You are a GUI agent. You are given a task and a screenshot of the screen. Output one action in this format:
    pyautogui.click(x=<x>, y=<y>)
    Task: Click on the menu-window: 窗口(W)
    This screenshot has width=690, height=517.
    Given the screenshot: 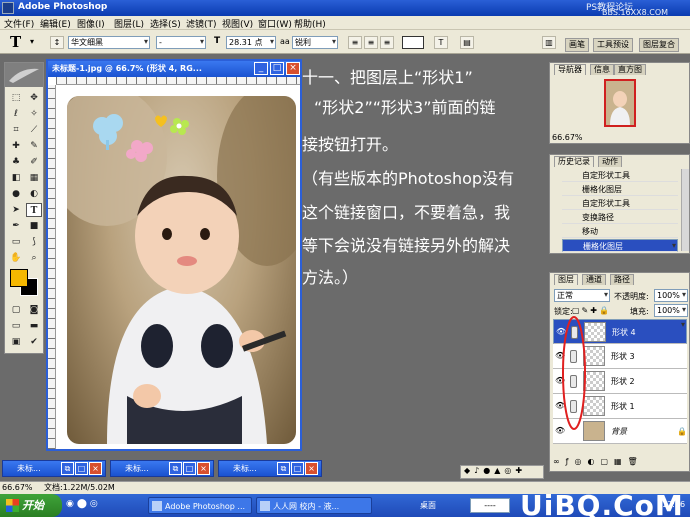 What is the action you would take?
    pyautogui.click(x=275, y=23)
    